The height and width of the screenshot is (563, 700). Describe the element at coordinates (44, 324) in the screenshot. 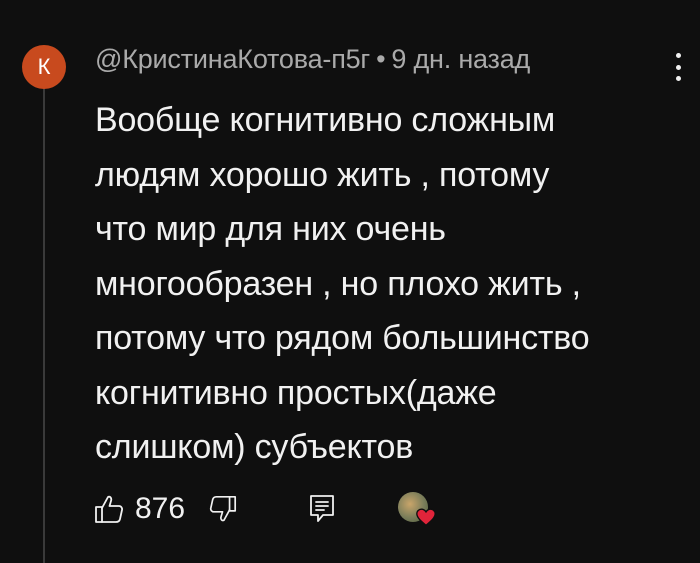

I see `thread-line` at that location.